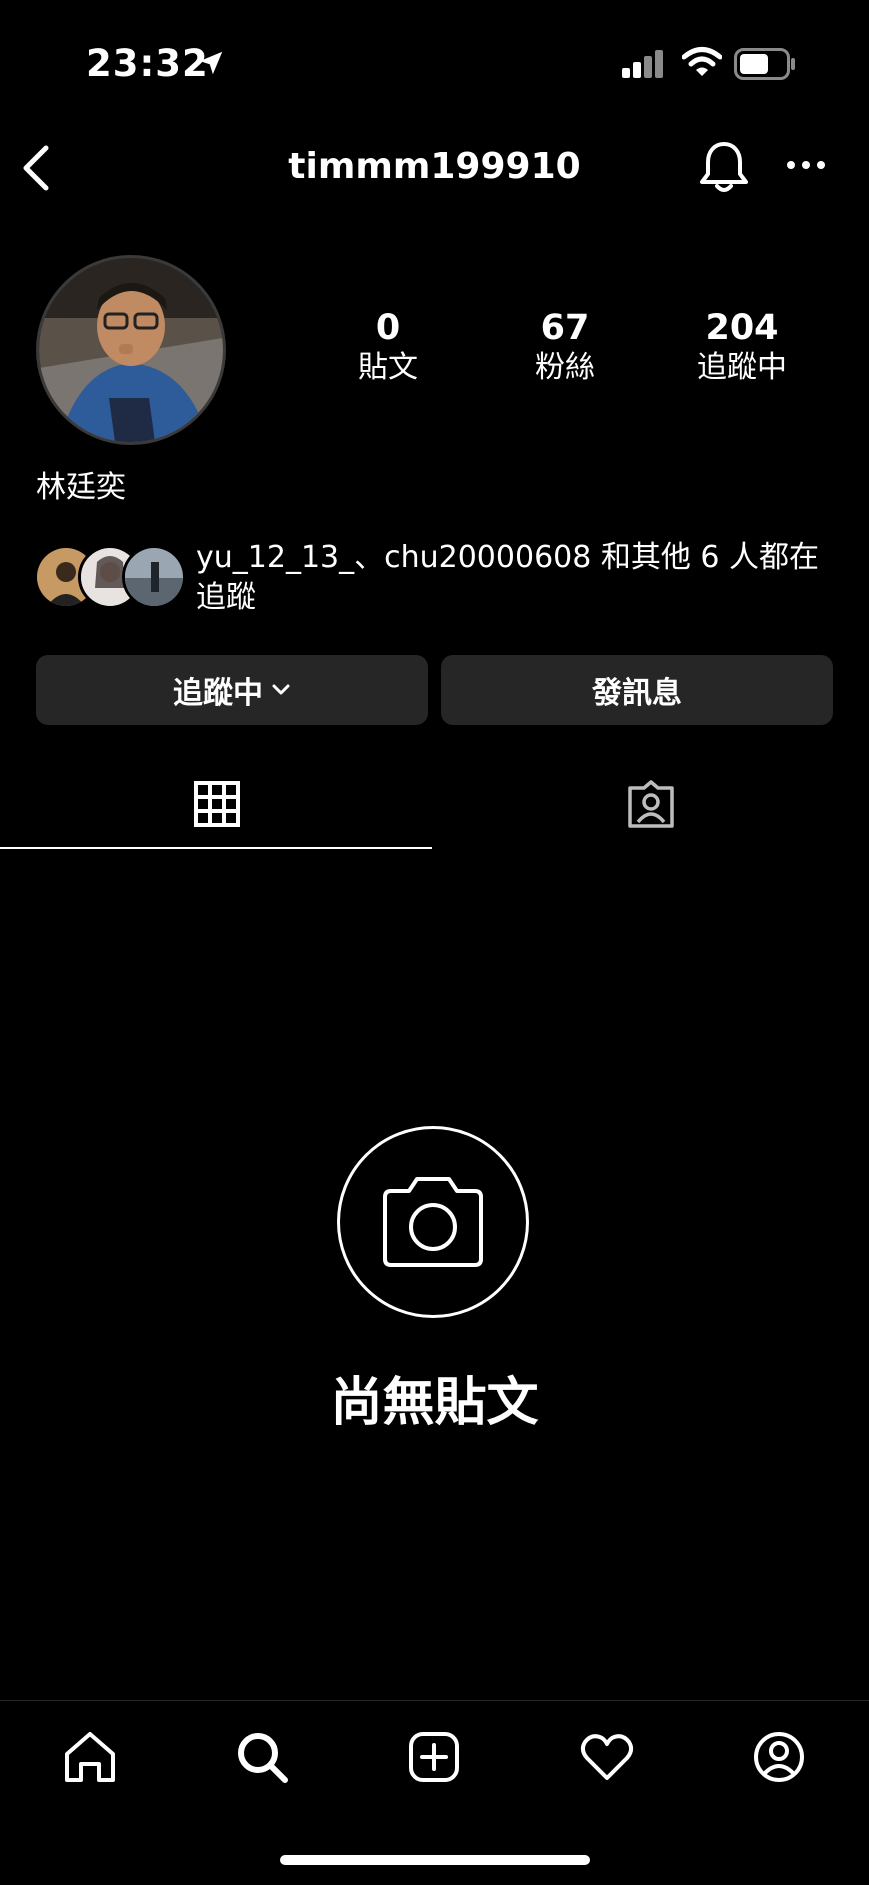  I want to click on profile-icon, so click(779, 1757).